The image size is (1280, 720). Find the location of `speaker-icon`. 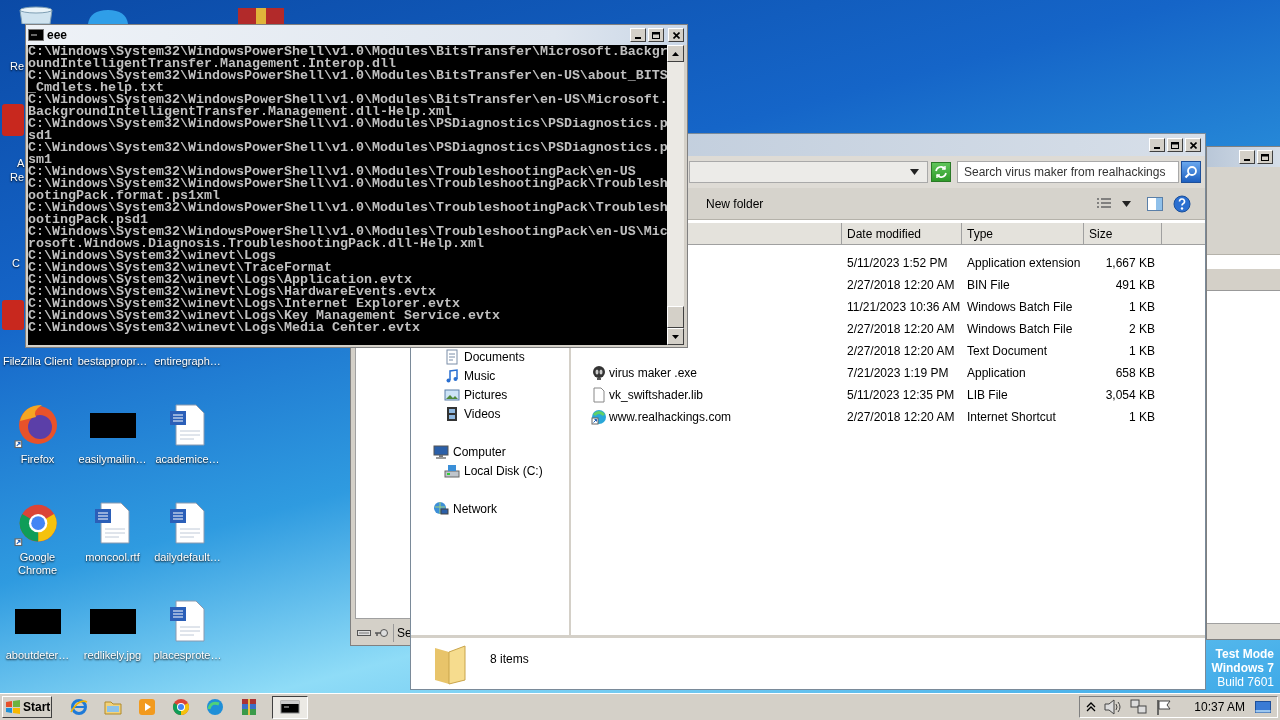

speaker-icon is located at coordinates (1113, 707).